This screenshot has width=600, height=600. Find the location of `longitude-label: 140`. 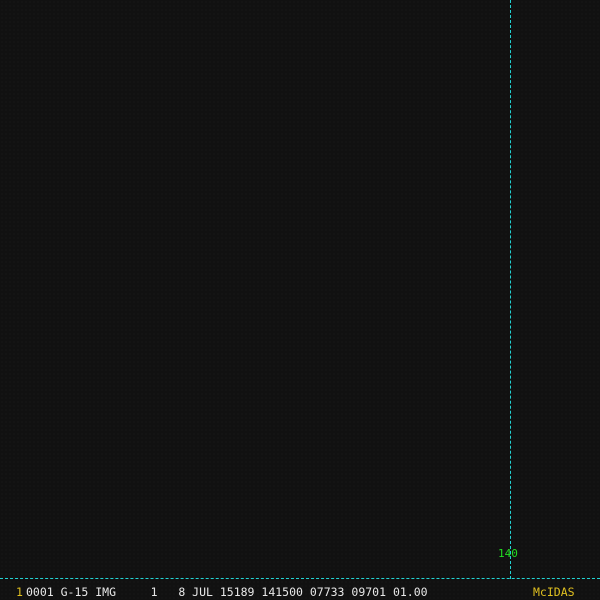

longitude-label: 140 is located at coordinates (508, 553).